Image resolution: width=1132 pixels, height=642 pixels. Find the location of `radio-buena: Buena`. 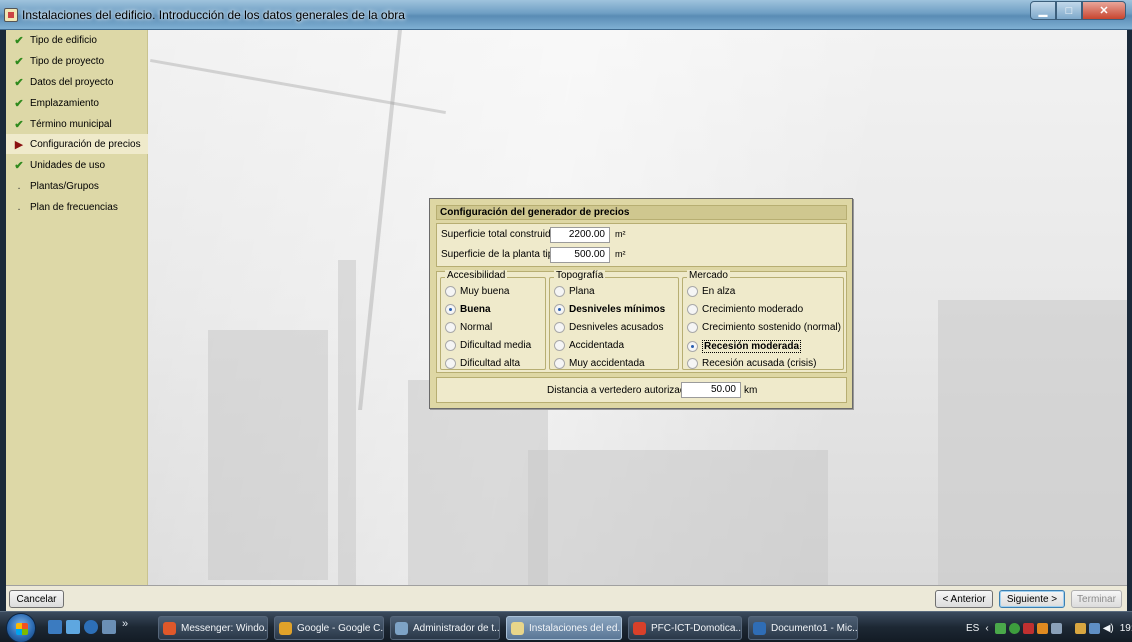

radio-buena: Buena is located at coordinates (468, 309).